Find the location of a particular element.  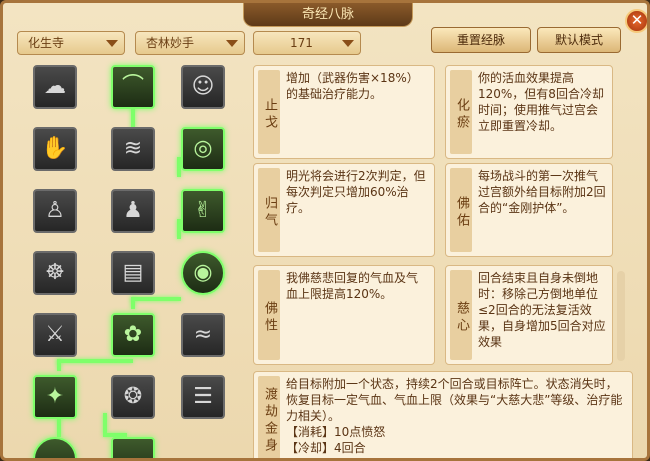

cloud-icon: ☁ is located at coordinates (55, 87).